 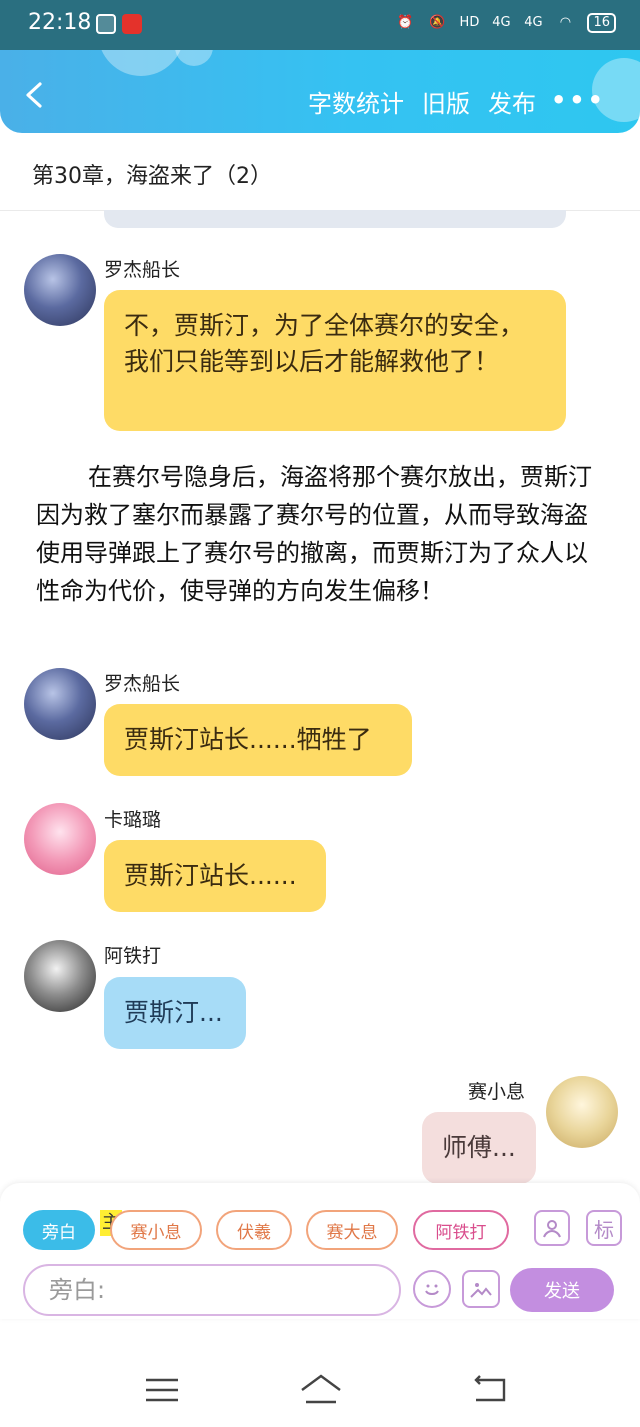 I want to click on previous-bubble-edge, so click(x=335, y=219).